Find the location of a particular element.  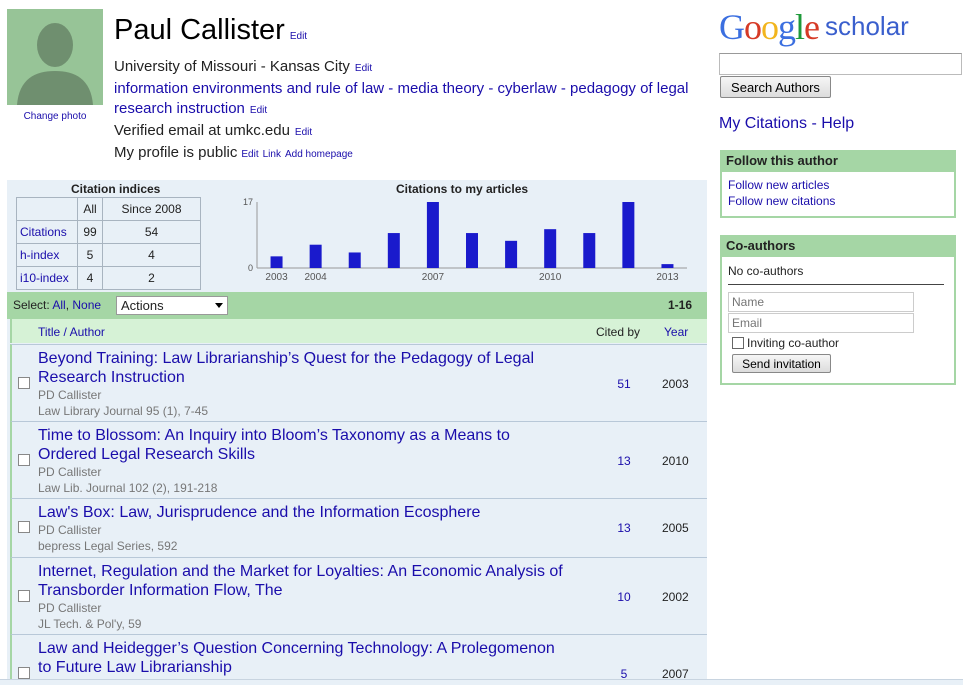

edit-affiliation-link: Edit is located at coordinates (363, 68).